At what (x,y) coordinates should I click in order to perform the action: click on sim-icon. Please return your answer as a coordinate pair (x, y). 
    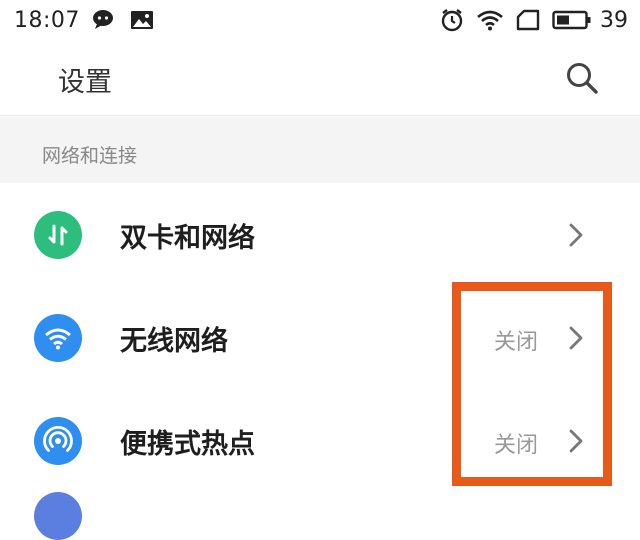
    Looking at the image, I should click on (528, 20).